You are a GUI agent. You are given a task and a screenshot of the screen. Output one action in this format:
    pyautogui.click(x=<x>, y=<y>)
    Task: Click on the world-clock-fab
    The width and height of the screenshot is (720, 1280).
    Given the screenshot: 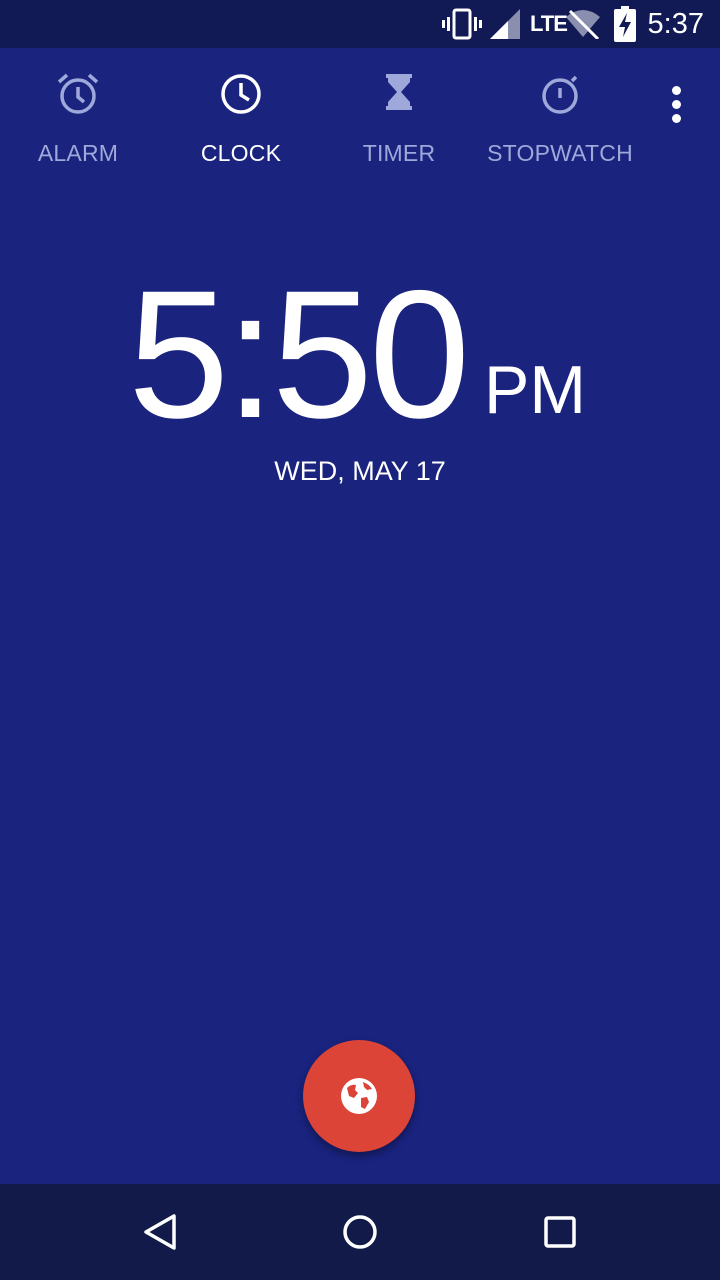 What is the action you would take?
    pyautogui.click(x=359, y=1096)
    